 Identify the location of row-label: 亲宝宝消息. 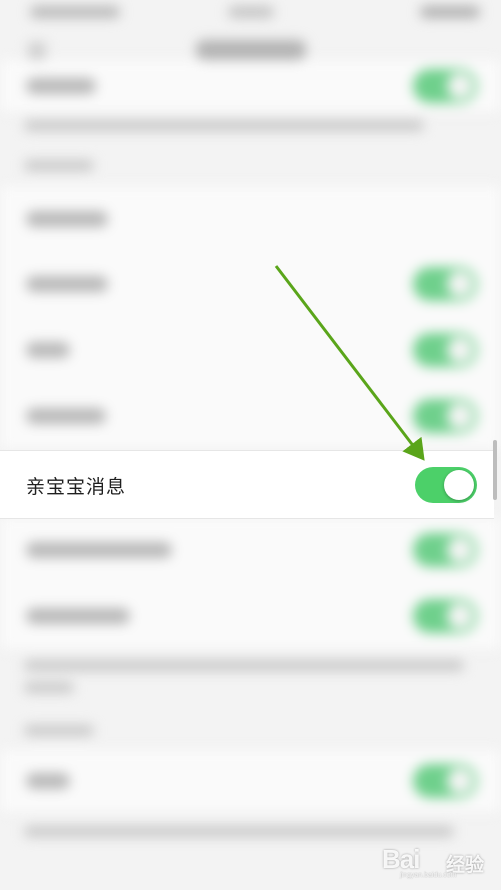
(76, 487).